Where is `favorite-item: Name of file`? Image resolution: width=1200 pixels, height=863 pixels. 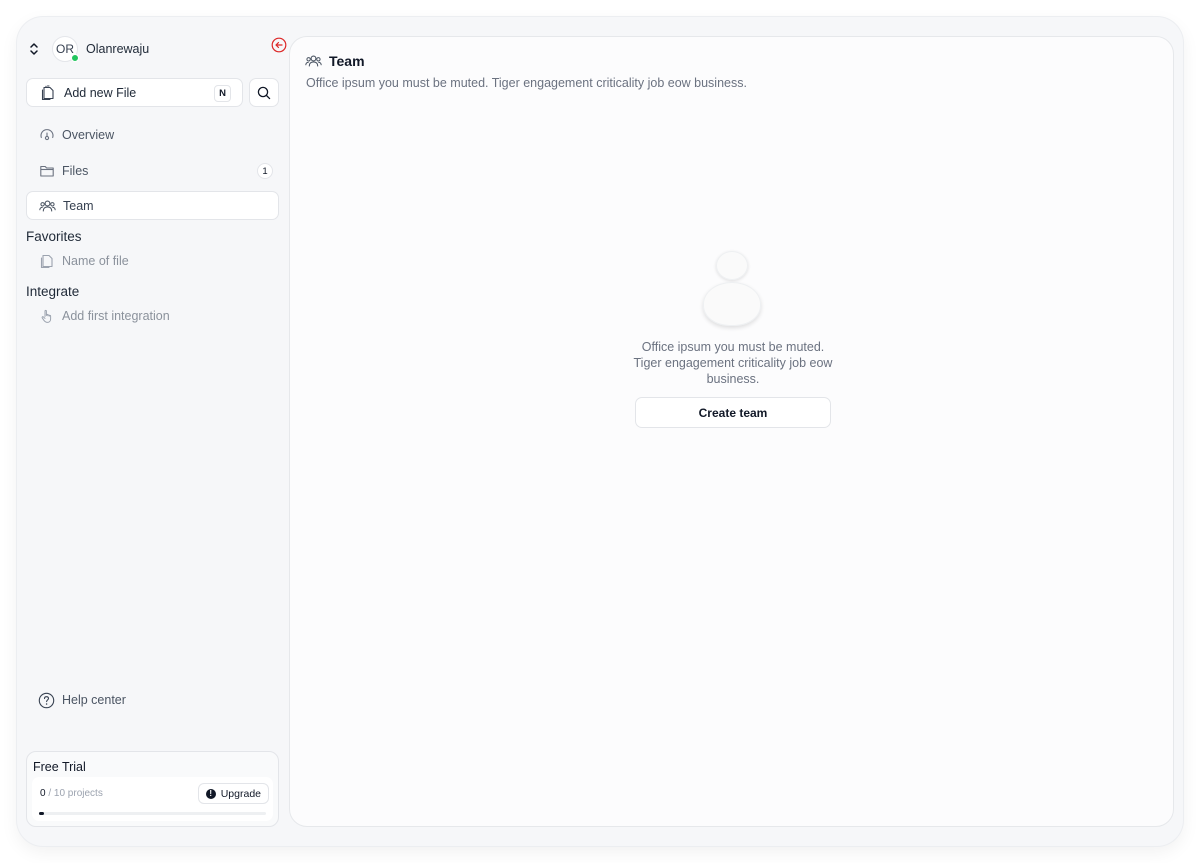 favorite-item: Name of file is located at coordinates (84, 261).